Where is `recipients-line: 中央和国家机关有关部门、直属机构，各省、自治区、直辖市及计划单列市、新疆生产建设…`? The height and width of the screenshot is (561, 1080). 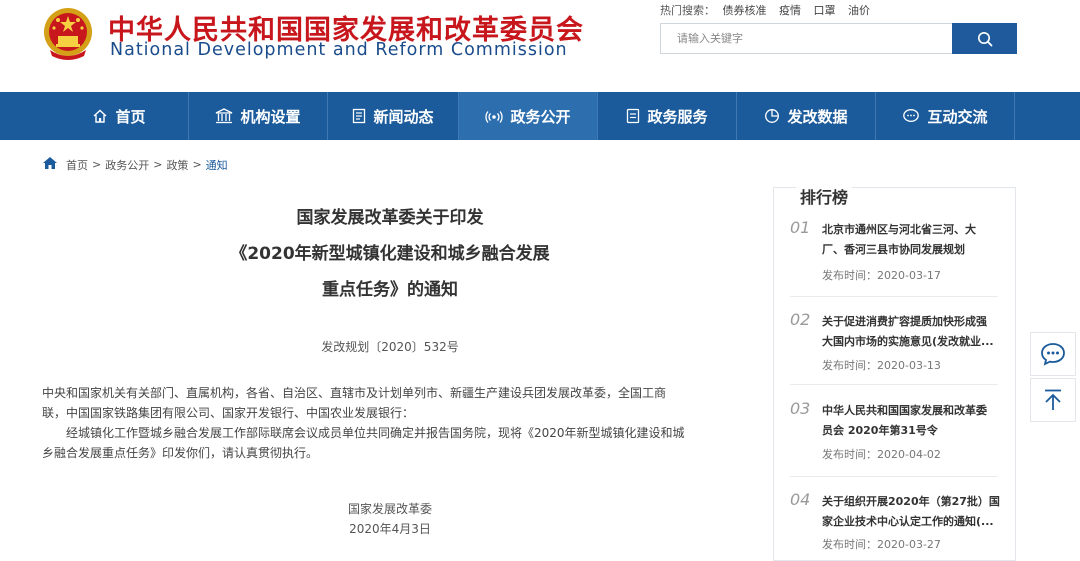
recipients-line: 中央和国家机关有关部门、直属机构，各省、自治区、直辖市及计划单列市、新疆生产建设… is located at coordinates (354, 393).